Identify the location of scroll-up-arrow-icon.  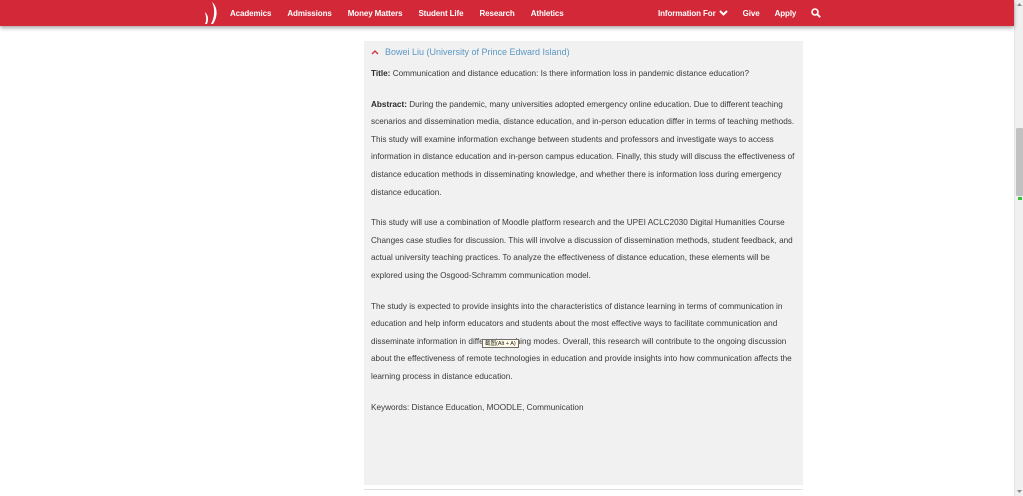
(1019, 4).